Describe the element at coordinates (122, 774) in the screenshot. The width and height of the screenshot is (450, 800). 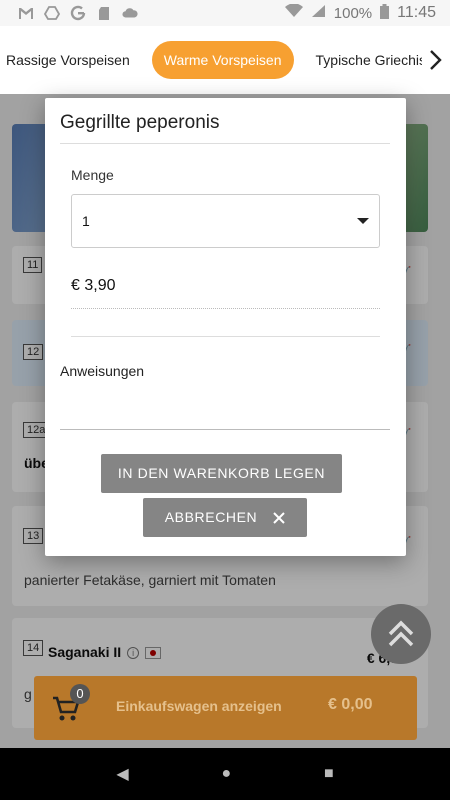
I see `back-icon: ◀` at that location.